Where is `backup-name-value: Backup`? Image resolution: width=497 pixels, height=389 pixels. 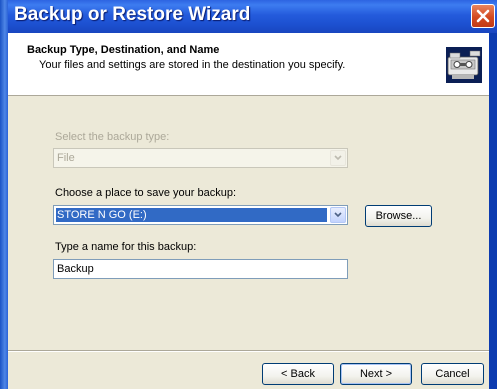 backup-name-value: Backup is located at coordinates (75, 269).